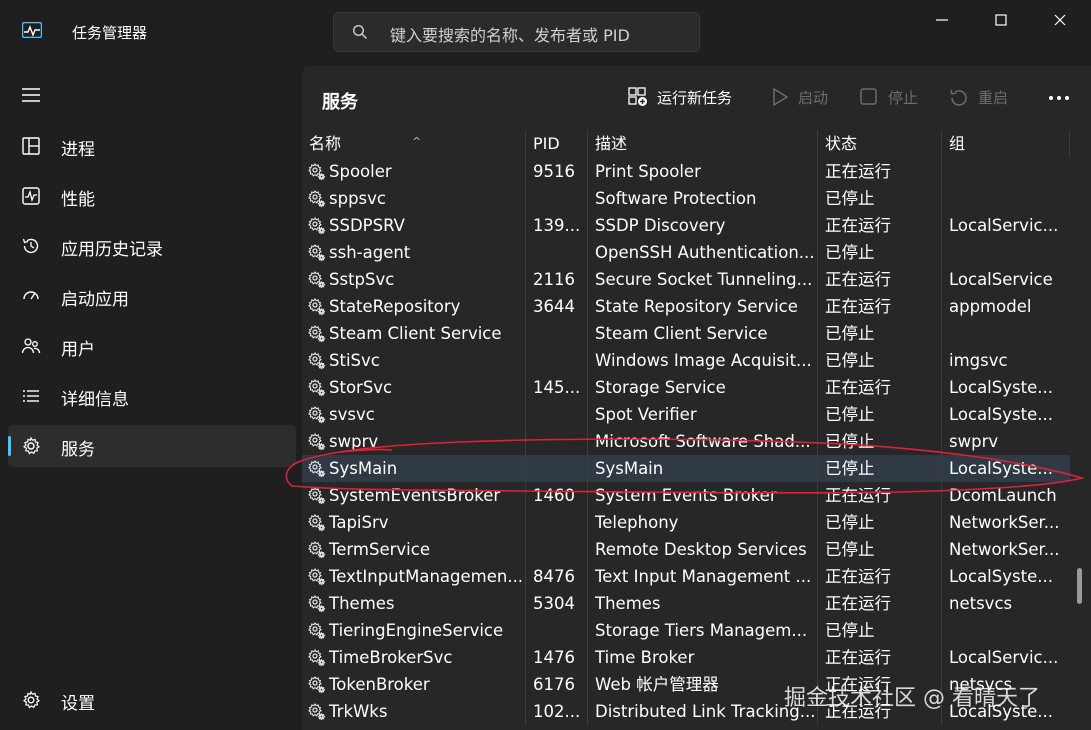 Image resolution: width=1091 pixels, height=730 pixels. I want to click on sidebar-item-users: 用户, so click(152, 346).